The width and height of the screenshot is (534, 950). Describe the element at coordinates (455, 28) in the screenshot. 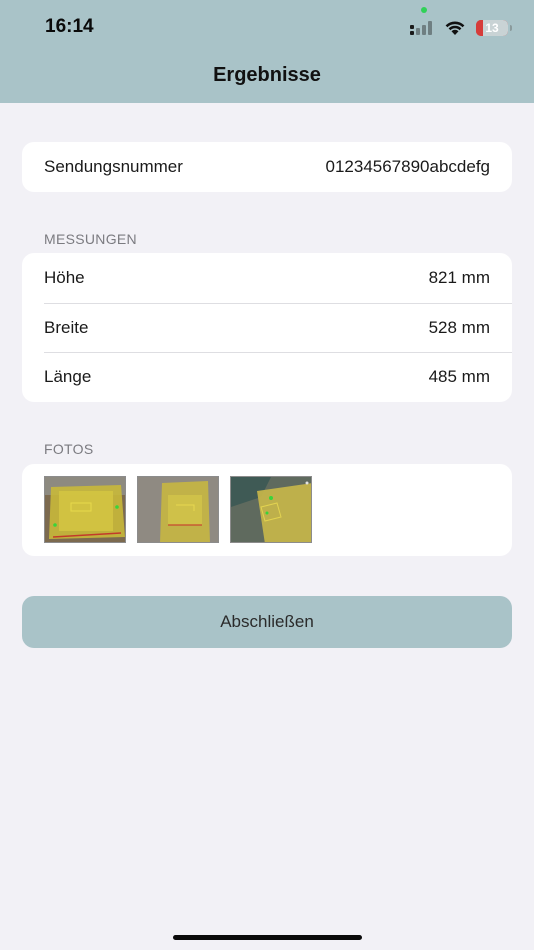

I see `wifi-icon` at that location.